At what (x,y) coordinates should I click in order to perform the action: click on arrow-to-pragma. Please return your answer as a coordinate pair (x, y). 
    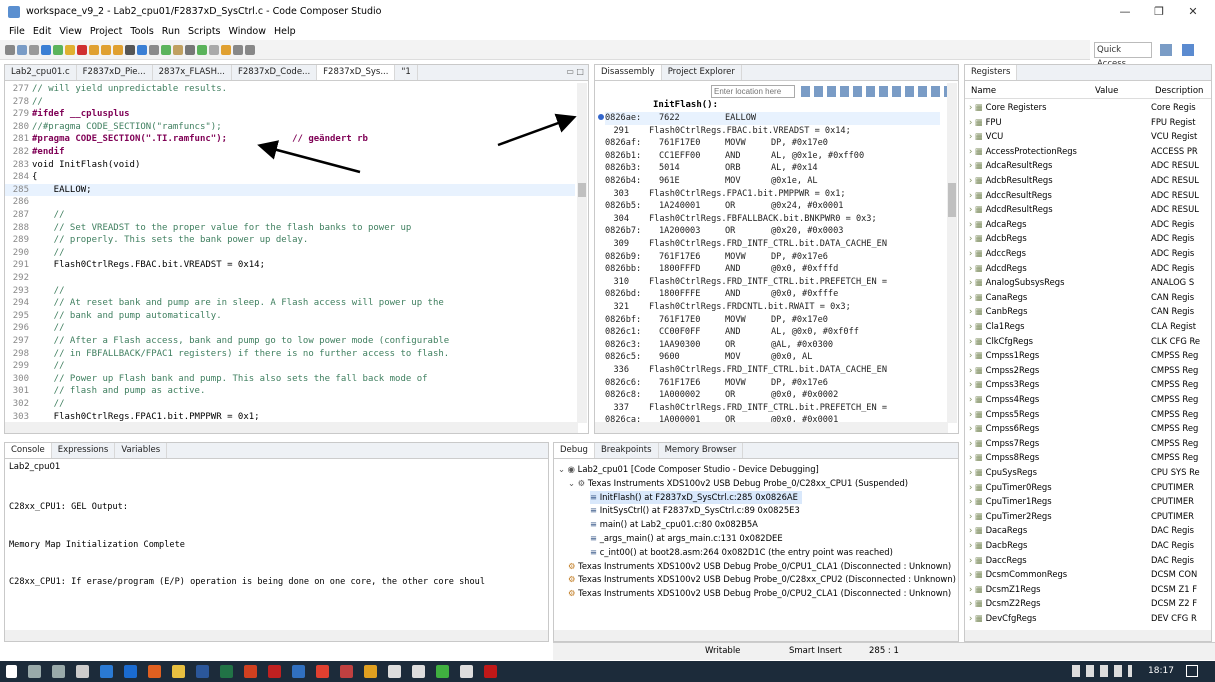
    Looking at the image, I should click on (309, 157).